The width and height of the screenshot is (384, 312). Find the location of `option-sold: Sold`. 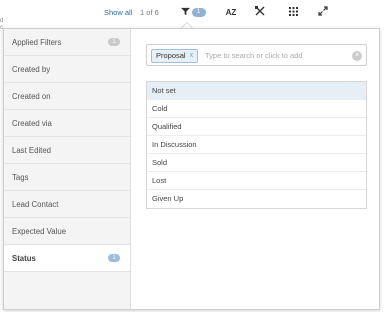

option-sold: Sold is located at coordinates (256, 163).